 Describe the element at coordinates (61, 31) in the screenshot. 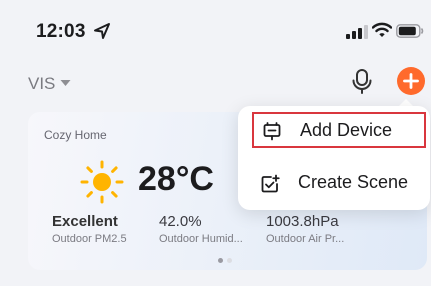

I see `status-time: 12:03` at that location.